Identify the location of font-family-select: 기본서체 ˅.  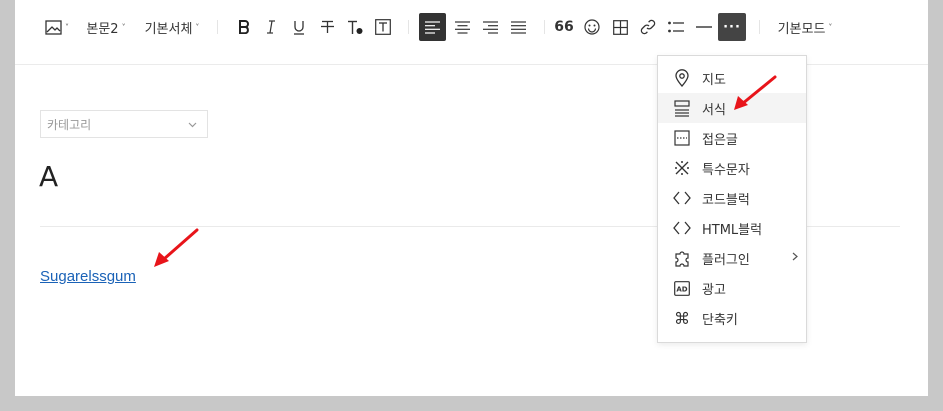
(172, 27).